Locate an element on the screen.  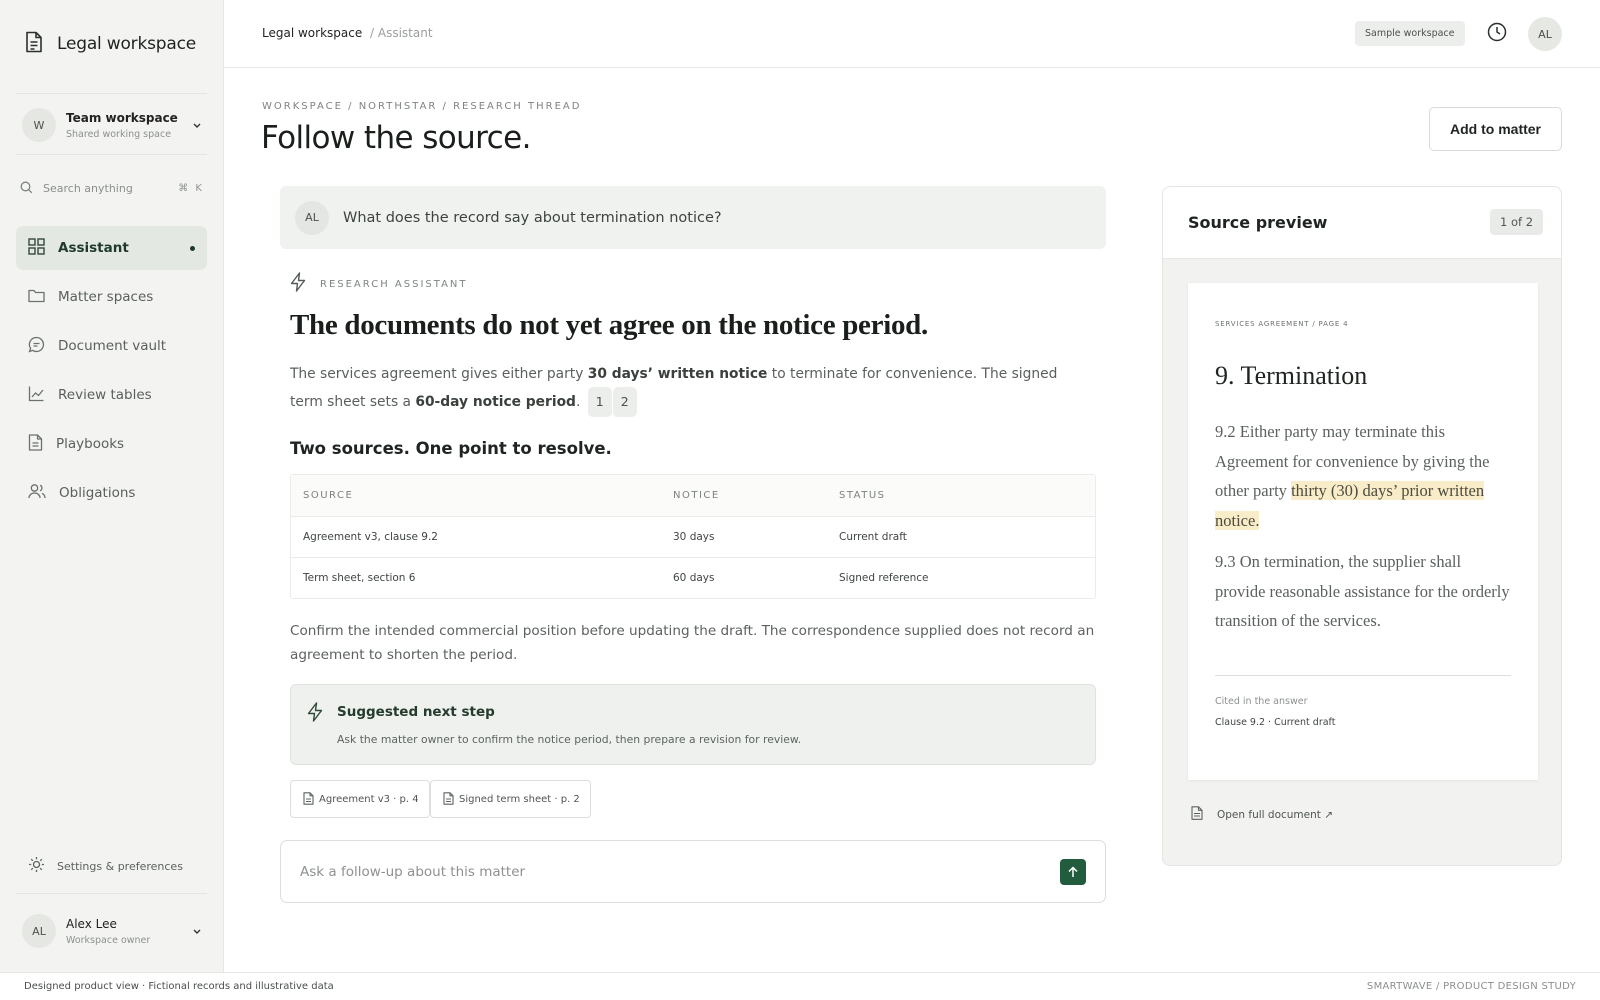
user-menu: AL Alex Lee Workspace owner is located at coordinates (112, 931).